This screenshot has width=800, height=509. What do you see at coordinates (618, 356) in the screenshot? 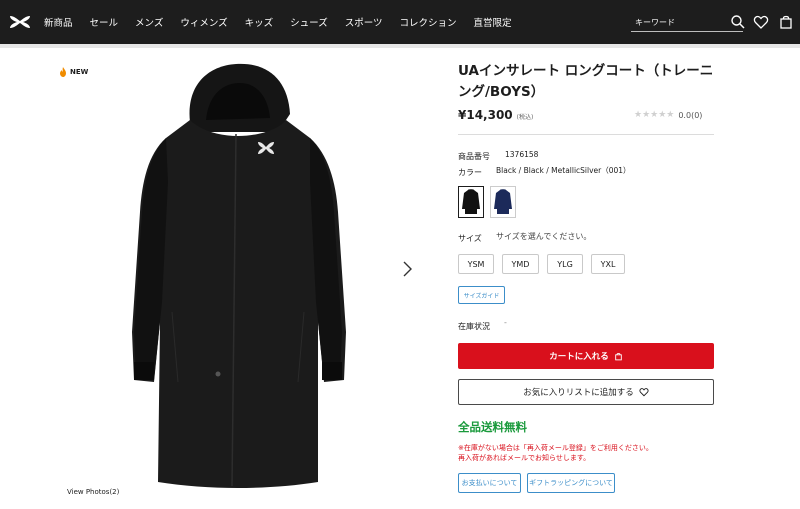
I see `cart-bag-icon` at bounding box center [618, 356].